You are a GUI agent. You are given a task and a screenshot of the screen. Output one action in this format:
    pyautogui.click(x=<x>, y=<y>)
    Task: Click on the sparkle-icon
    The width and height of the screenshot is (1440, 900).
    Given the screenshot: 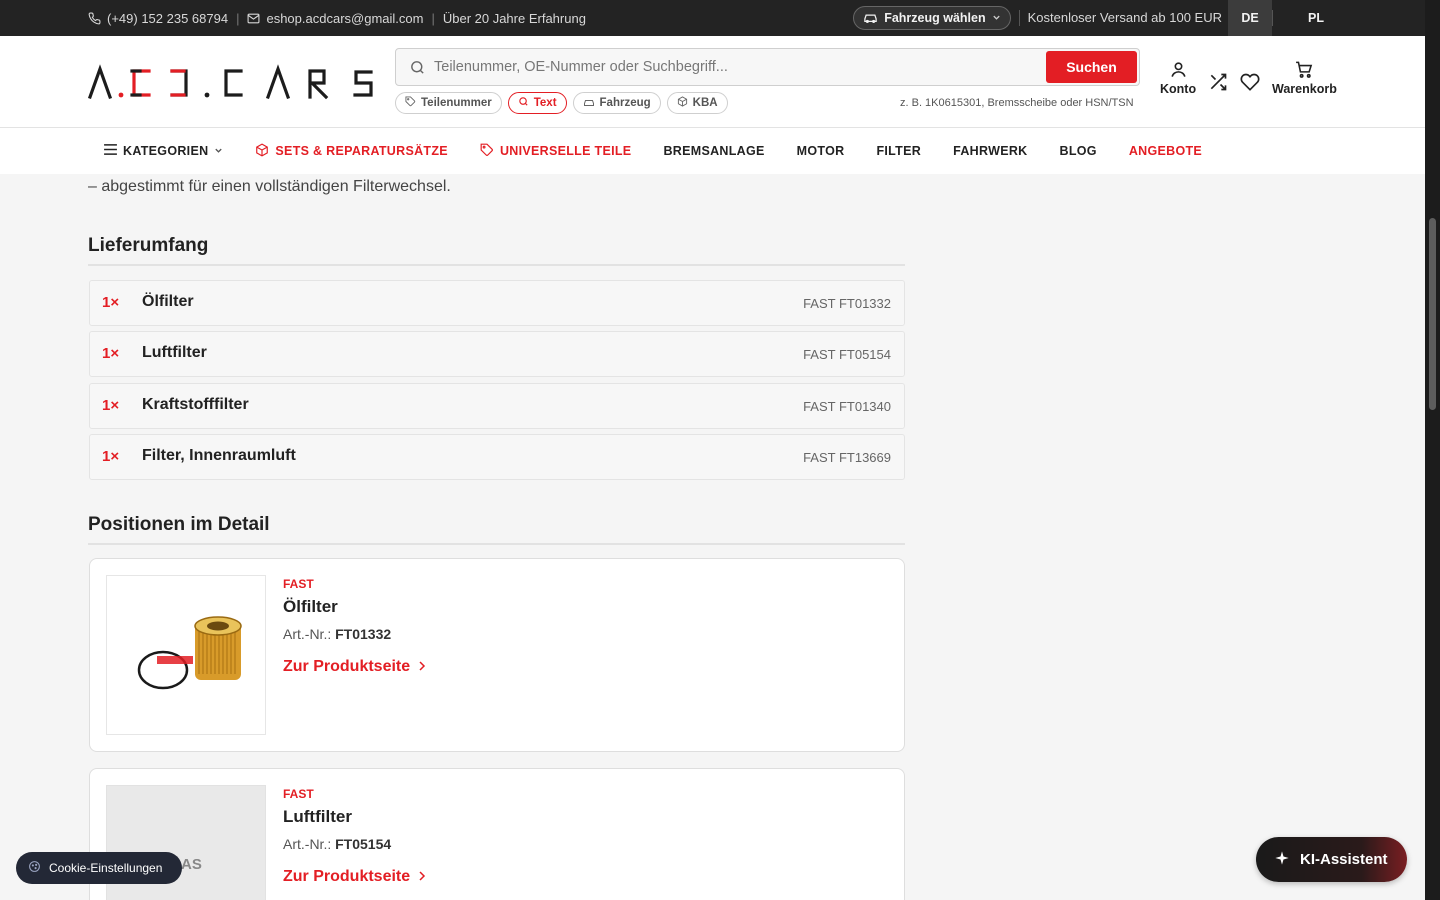 What is the action you would take?
    pyautogui.click(x=1282, y=860)
    